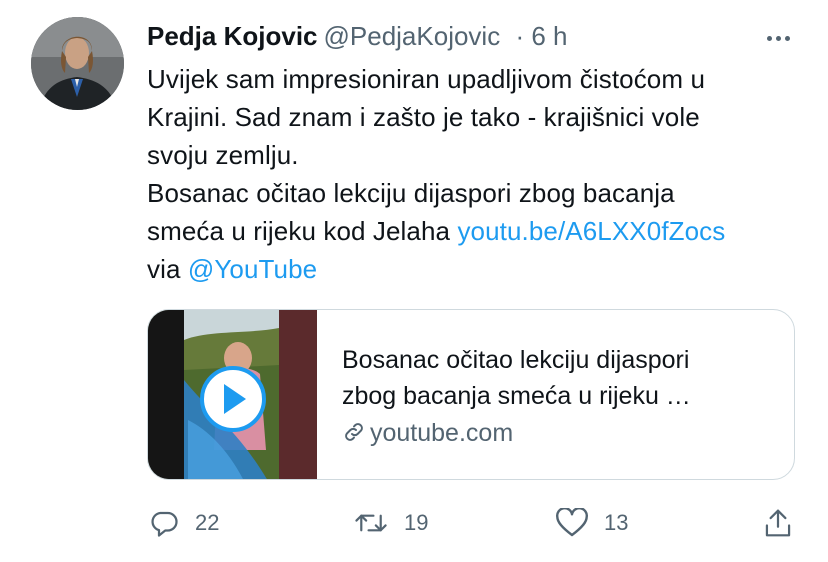 This screenshot has height=562, width=828. Describe the element at coordinates (412, 36) in the screenshot. I see `author-handle: @PedjaKojovic` at that location.